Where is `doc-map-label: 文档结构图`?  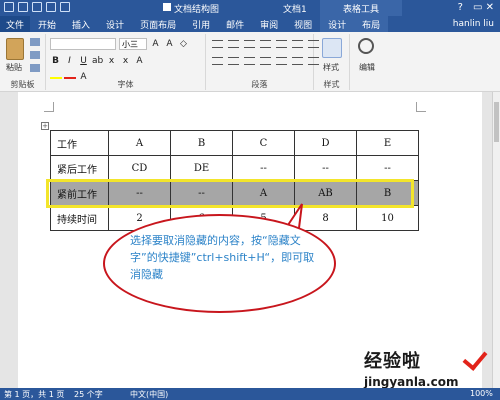
doc-map-label: 文档结构图 is located at coordinates (197, 10).